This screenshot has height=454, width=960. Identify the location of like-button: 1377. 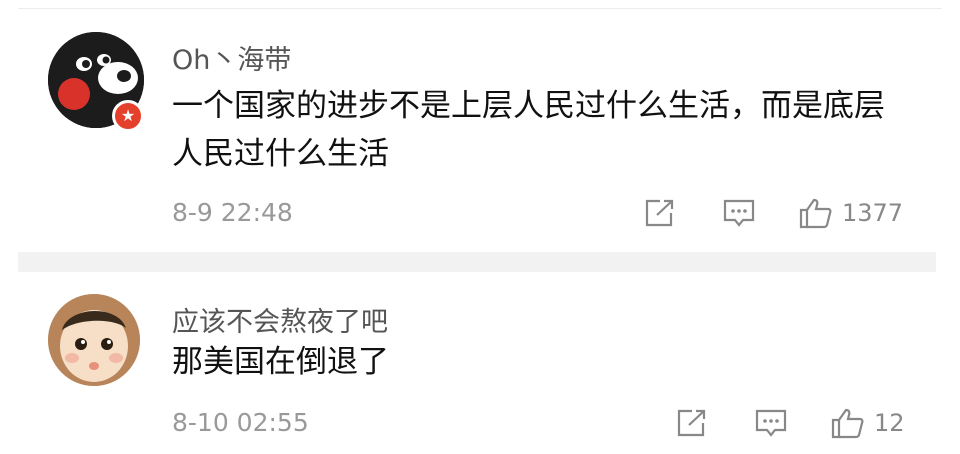
(850, 213).